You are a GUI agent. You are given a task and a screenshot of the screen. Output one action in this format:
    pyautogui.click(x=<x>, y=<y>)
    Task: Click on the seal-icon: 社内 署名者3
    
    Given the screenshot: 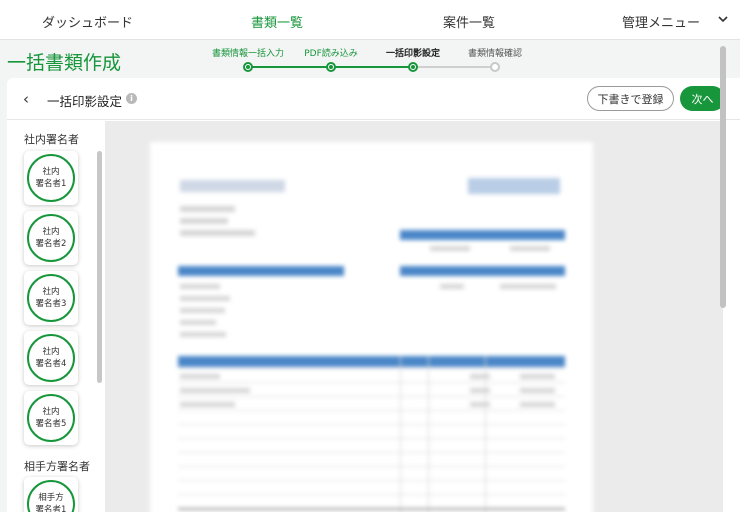 What is the action you would take?
    pyautogui.click(x=51, y=298)
    